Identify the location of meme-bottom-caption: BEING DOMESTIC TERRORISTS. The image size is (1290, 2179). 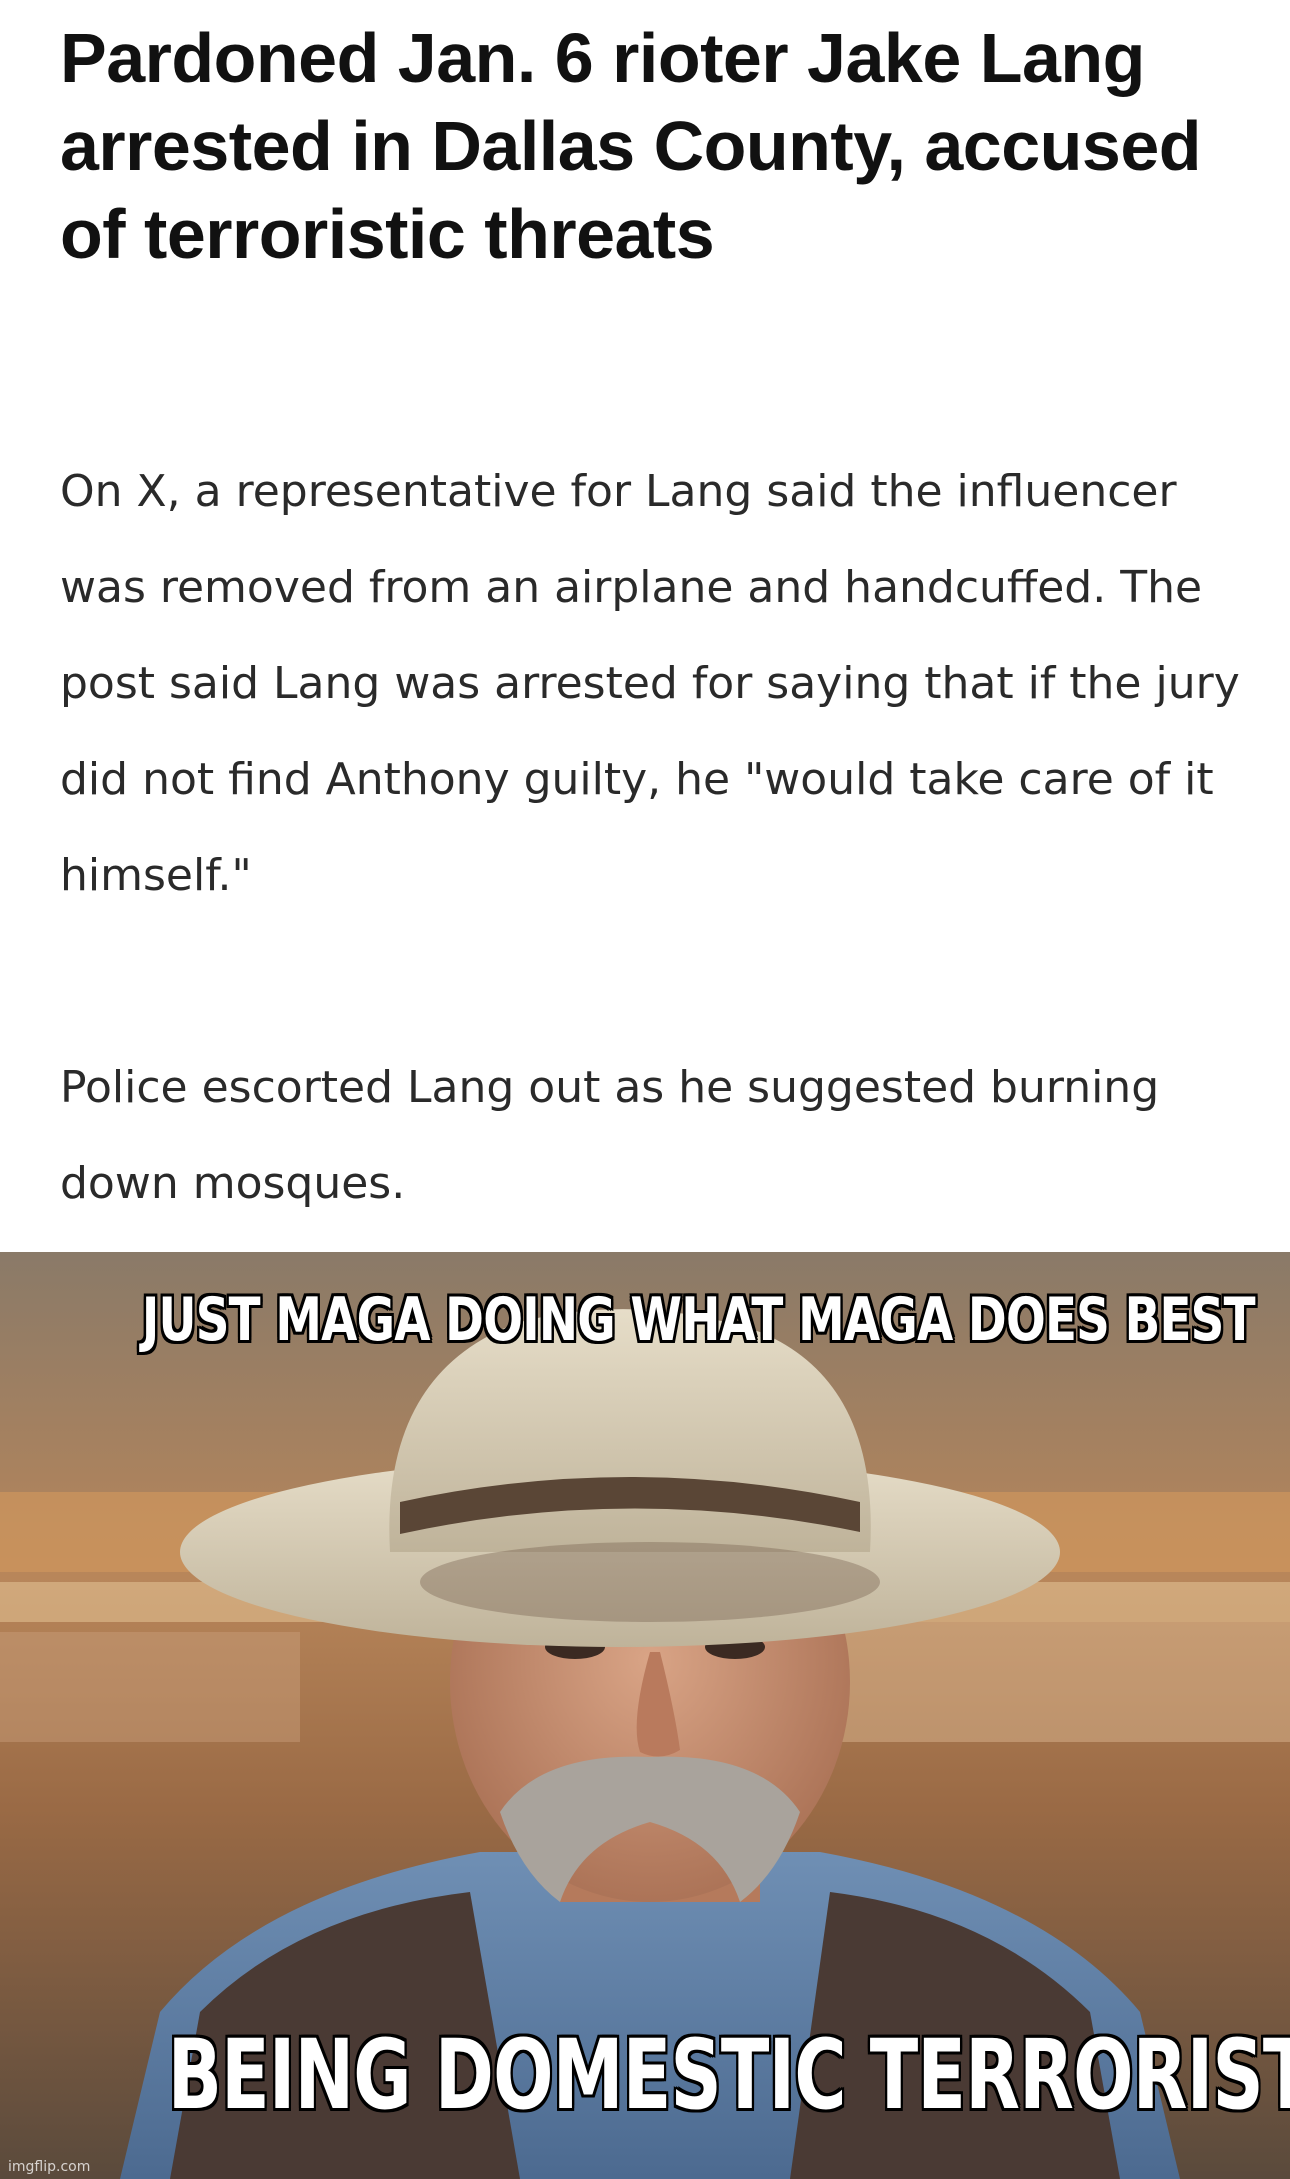
(728, 2075).